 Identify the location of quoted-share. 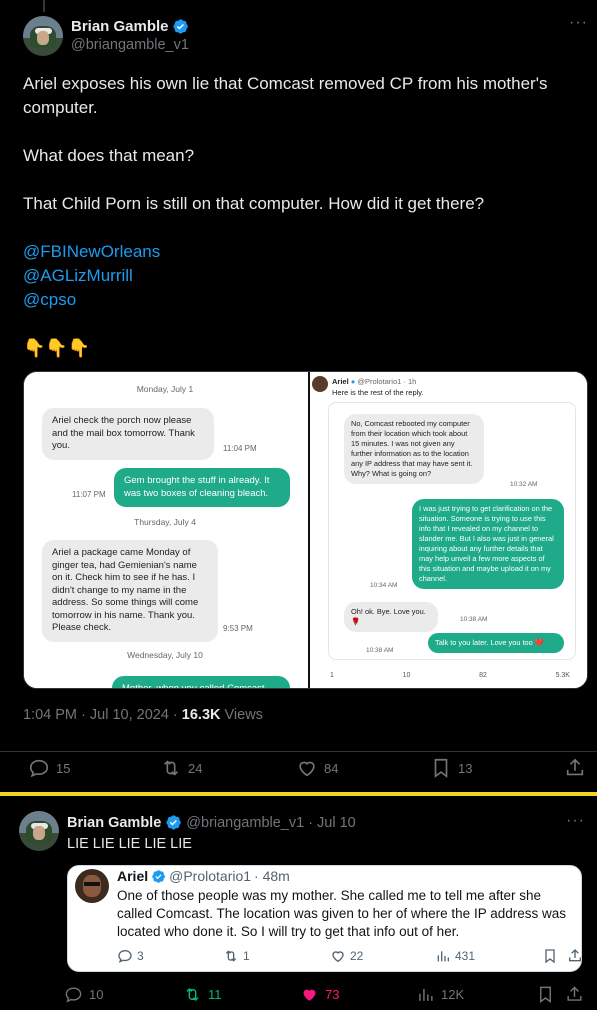
(575, 957).